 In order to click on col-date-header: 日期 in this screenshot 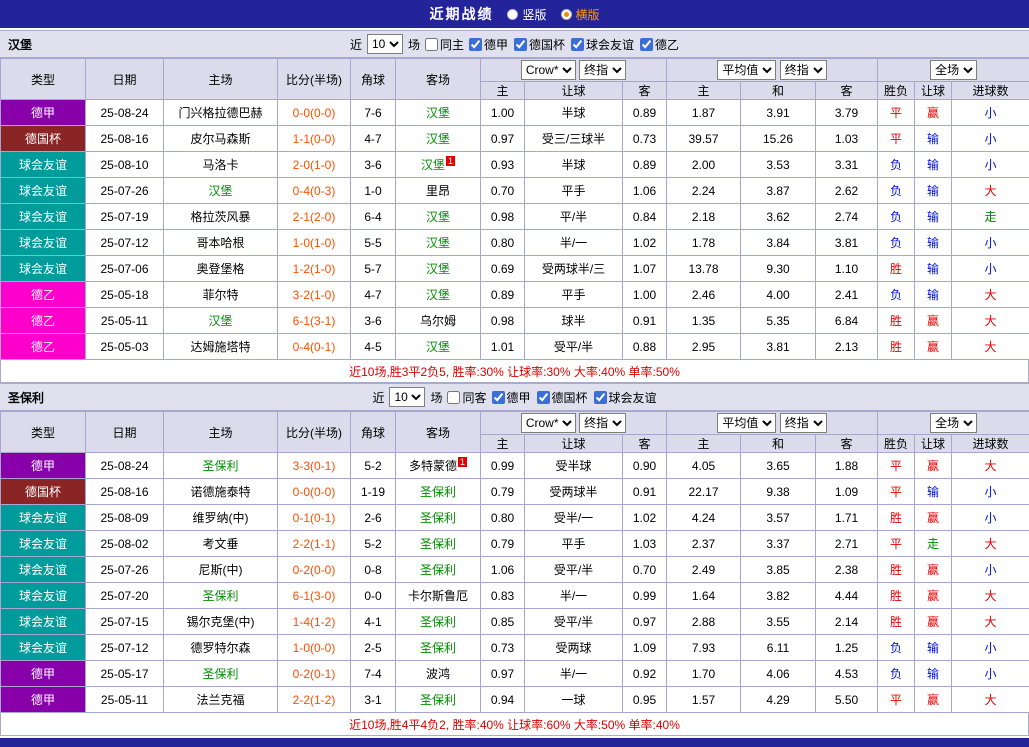, I will do `click(125, 79)`.